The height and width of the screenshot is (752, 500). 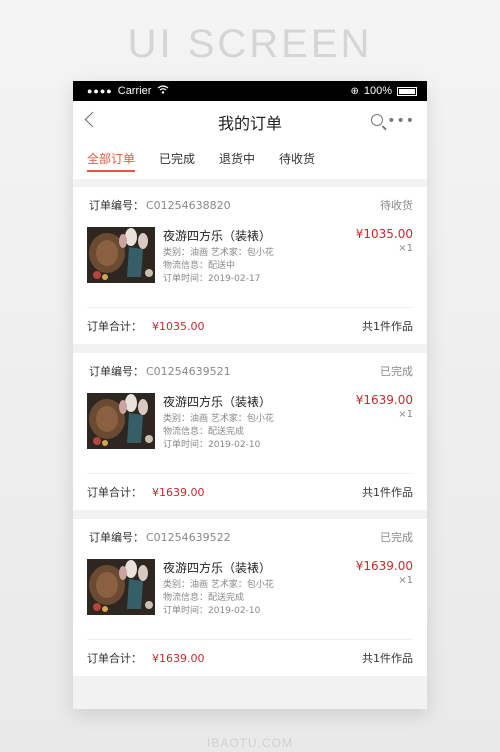 What do you see at coordinates (212, 279) in the screenshot?
I see `order-time: 订单时间：2019-02-17` at bounding box center [212, 279].